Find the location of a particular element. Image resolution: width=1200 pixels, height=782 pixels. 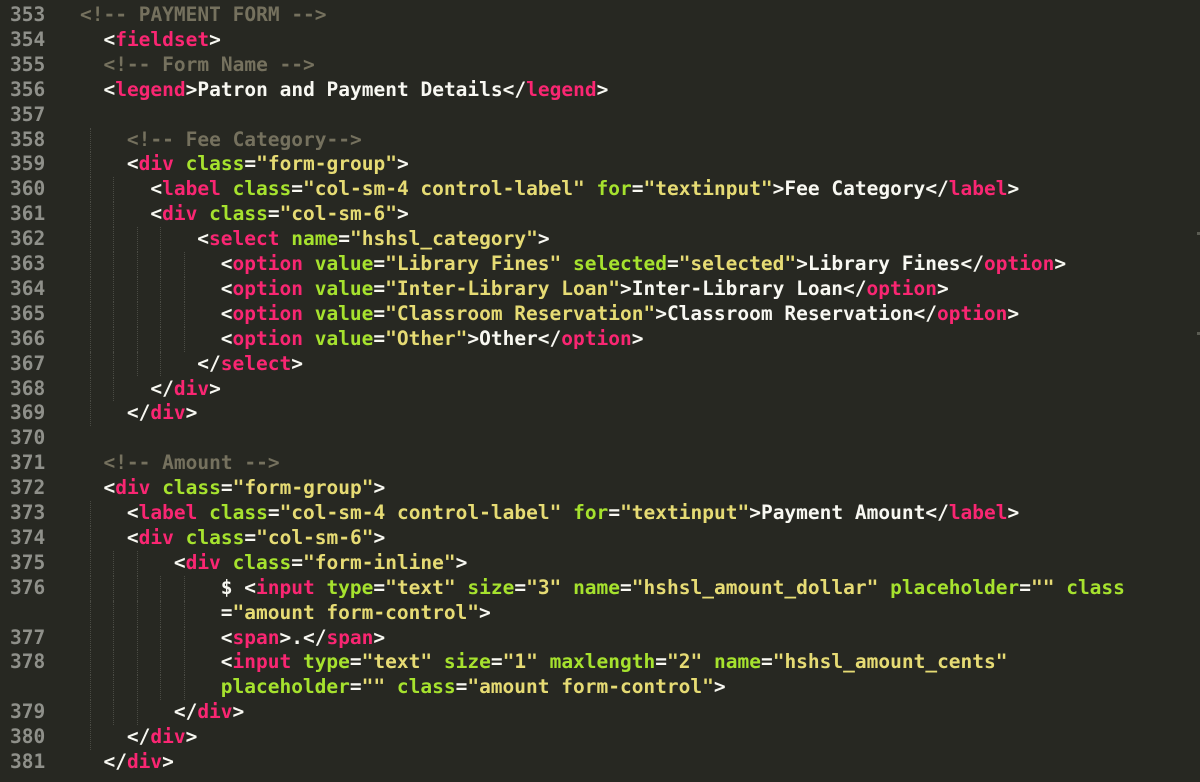

code-token-attr: name is located at coordinates (737, 662).